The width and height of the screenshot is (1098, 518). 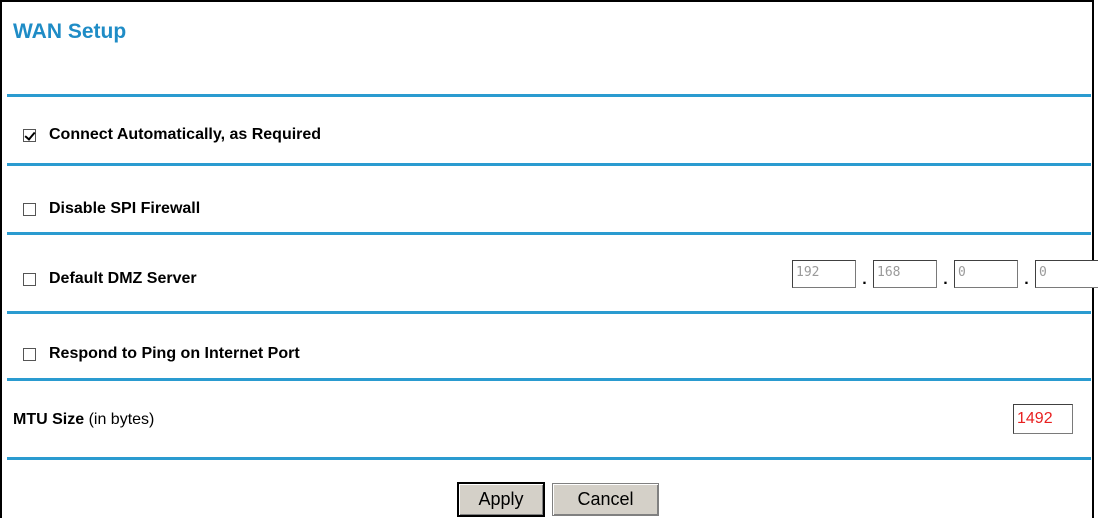 What do you see at coordinates (49, 419) in the screenshot?
I see `mtu-size-title: MTU Size` at bounding box center [49, 419].